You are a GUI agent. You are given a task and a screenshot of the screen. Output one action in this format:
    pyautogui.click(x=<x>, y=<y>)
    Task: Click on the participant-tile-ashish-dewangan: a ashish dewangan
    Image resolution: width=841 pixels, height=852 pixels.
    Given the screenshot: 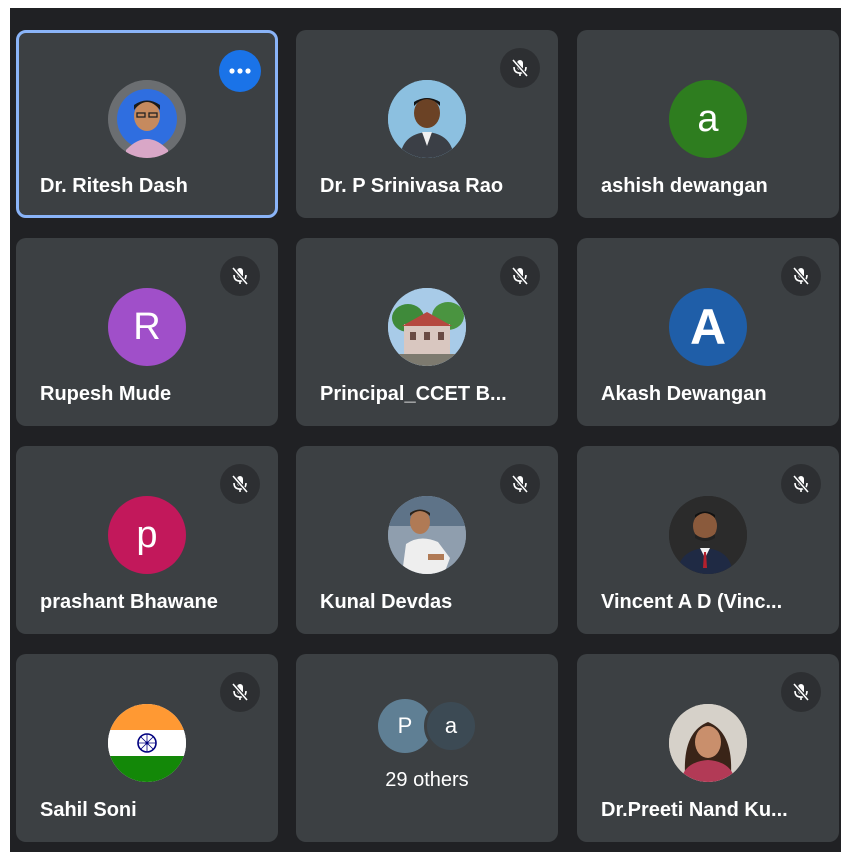 What is the action you would take?
    pyautogui.click(x=708, y=124)
    